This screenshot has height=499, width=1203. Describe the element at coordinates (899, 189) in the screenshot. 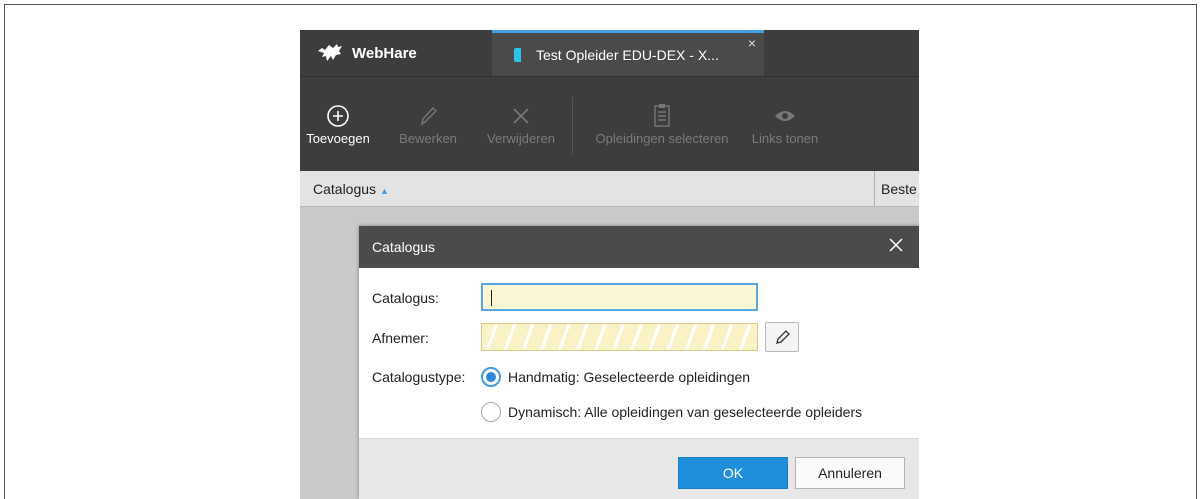

I see `column-header-beste: Beste` at that location.